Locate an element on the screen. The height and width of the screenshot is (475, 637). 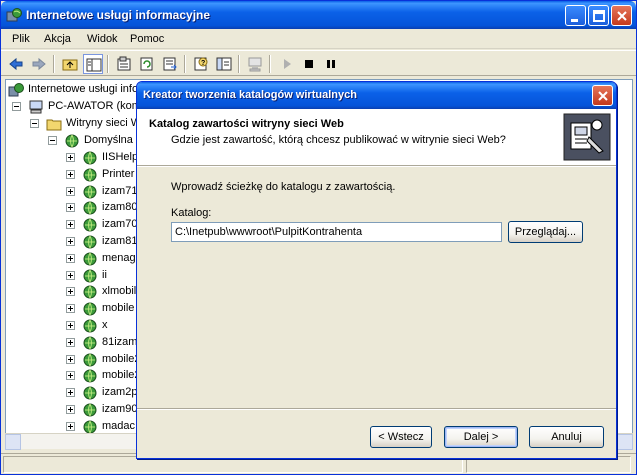
menu-view: Widok is located at coordinates (102, 39).